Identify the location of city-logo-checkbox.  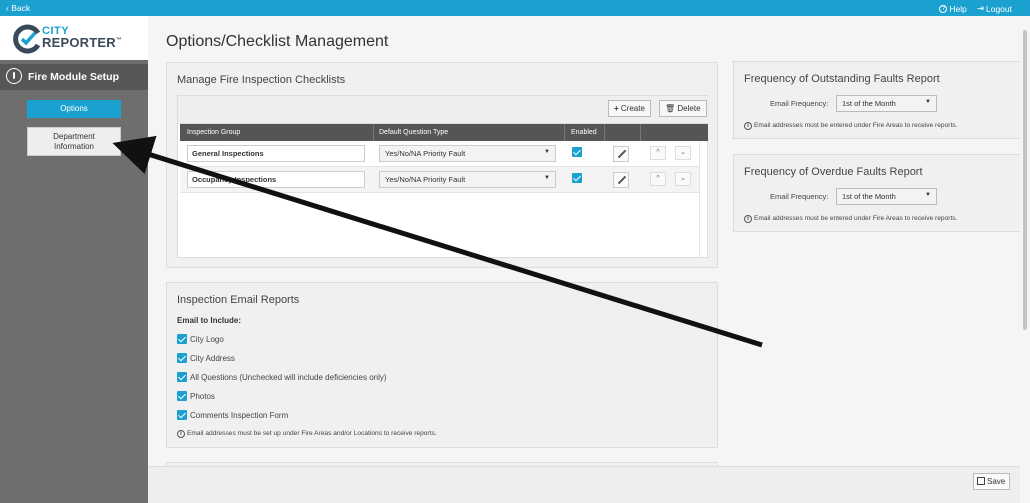
(182, 339).